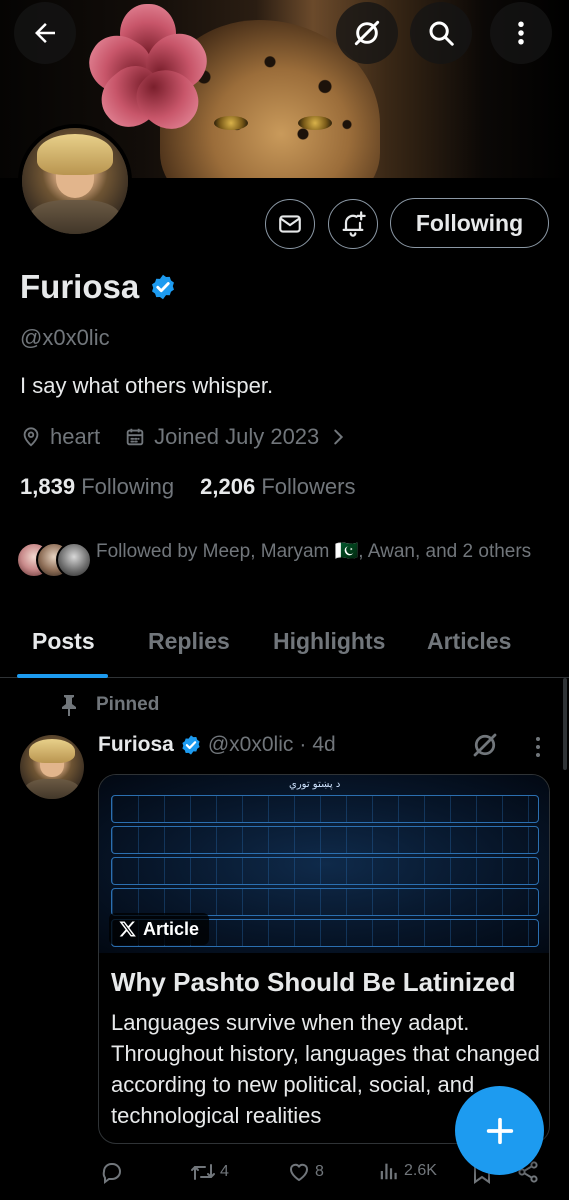  What do you see at coordinates (62, 676) in the screenshot?
I see `active-tab-indicator` at bounding box center [62, 676].